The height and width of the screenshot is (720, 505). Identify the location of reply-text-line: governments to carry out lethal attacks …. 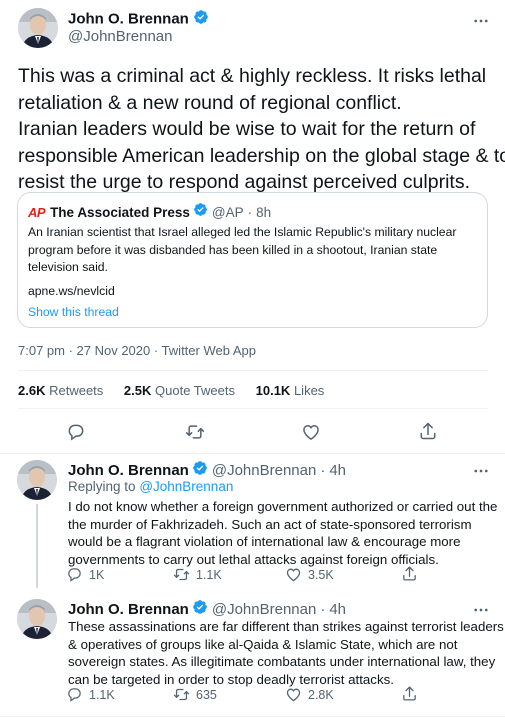
(253, 559).